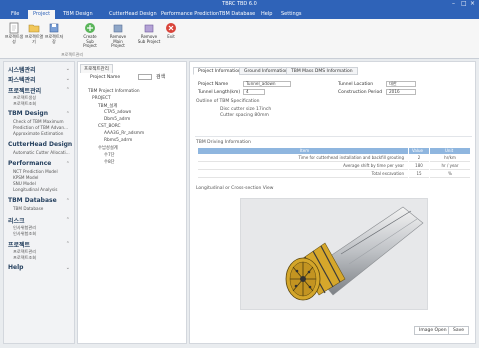 This screenshot has height=348, width=479. Describe the element at coordinates (450, 166) in the screenshot. I see `table-cell-unit: hr / year` at that location.